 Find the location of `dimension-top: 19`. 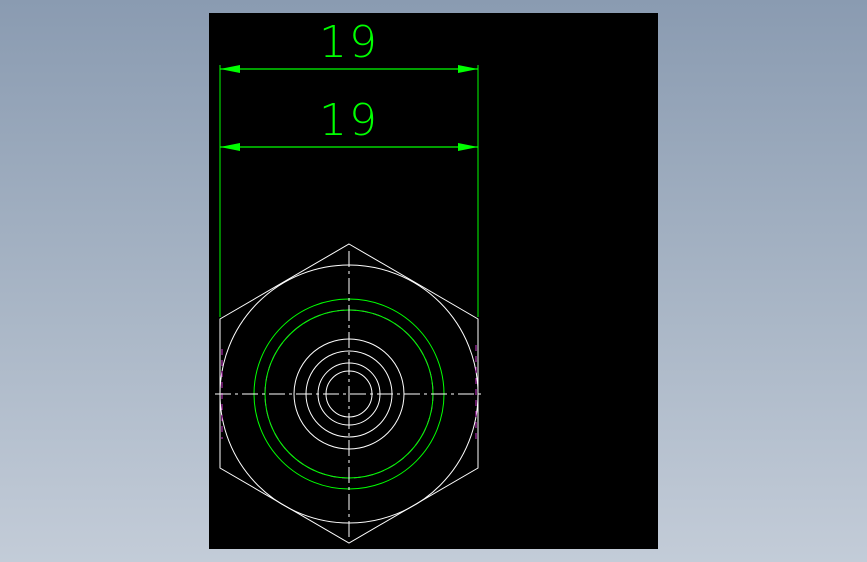

dimension-top: 19 is located at coordinates (349, 45).